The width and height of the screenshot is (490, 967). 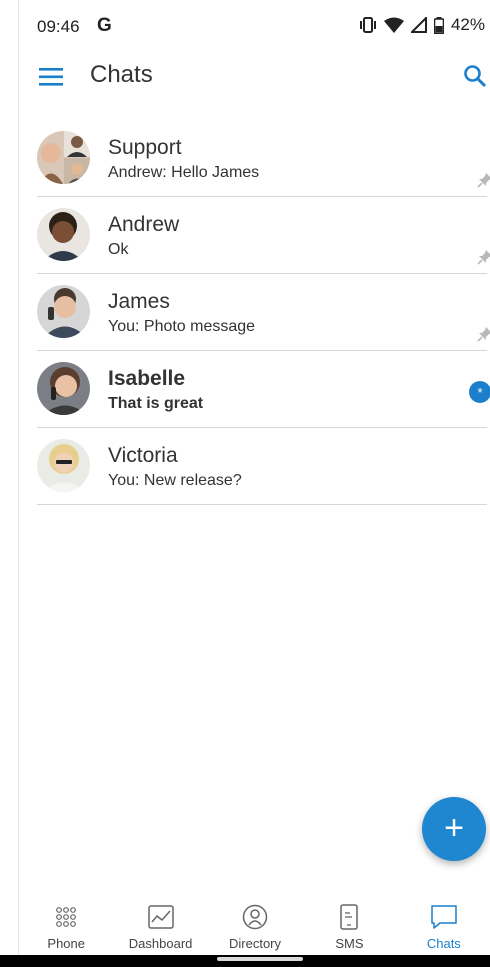 What do you see at coordinates (367, 25) in the screenshot?
I see `vibrate-icon` at bounding box center [367, 25].